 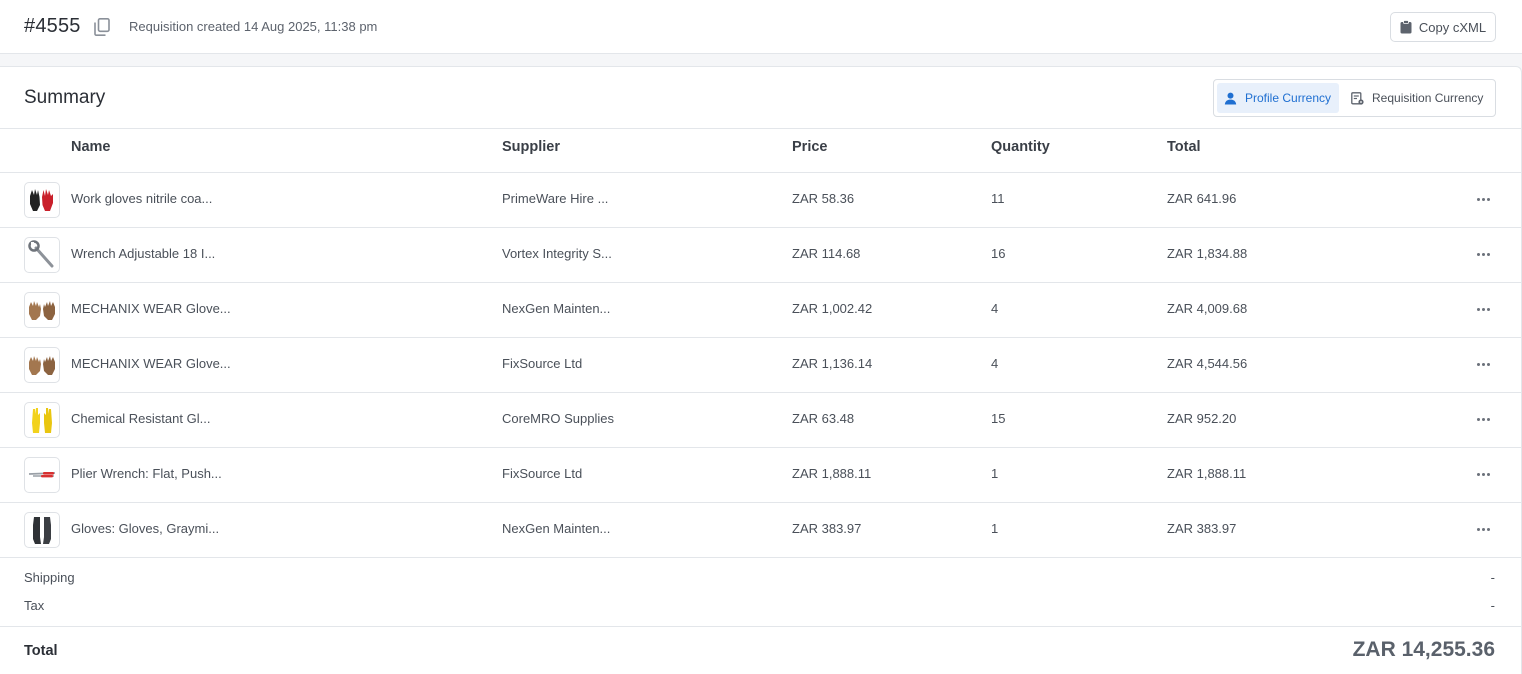 I want to click on profile-currency-button: Profile Currency, so click(x=1278, y=98).